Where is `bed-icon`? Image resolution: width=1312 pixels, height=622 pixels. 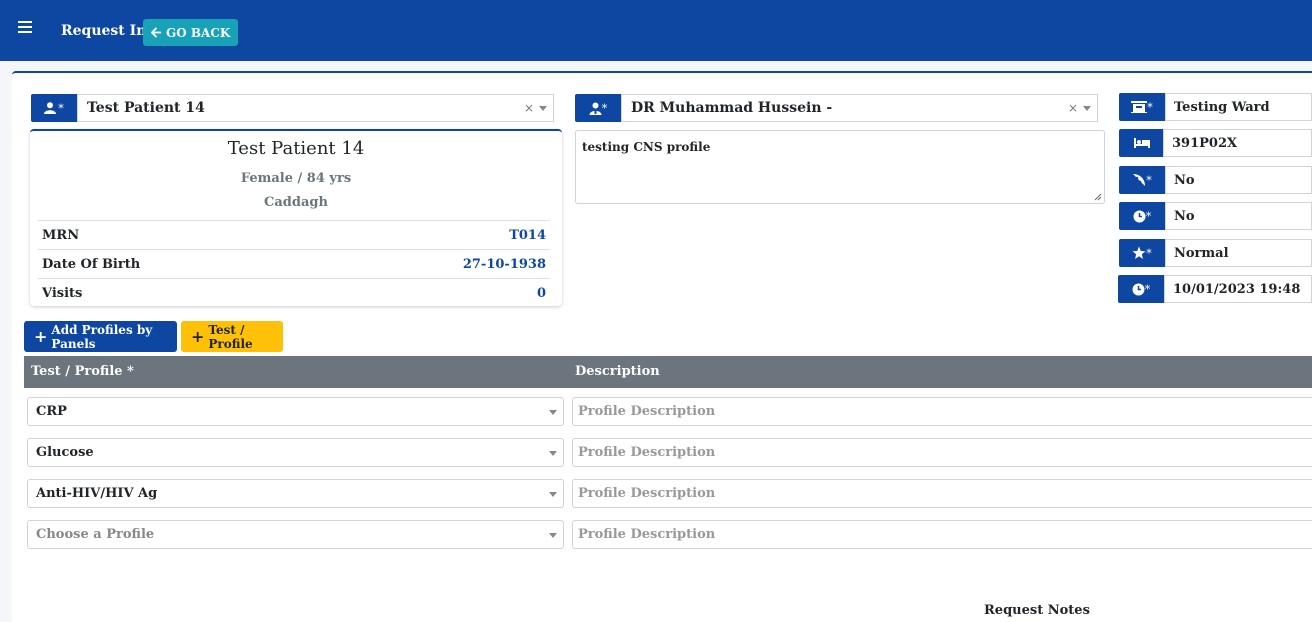 bed-icon is located at coordinates (1142, 143).